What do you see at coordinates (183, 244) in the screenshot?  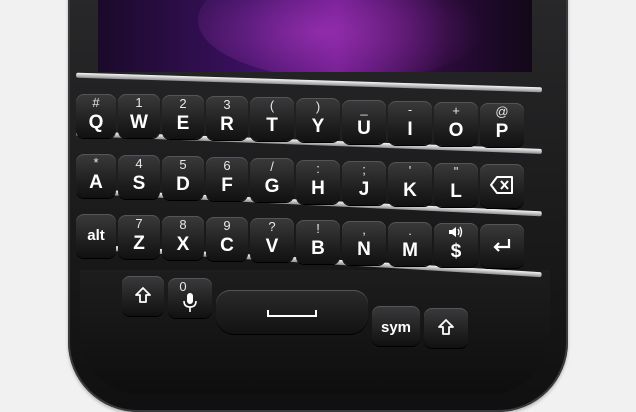 I see `key-main-label: X` at bounding box center [183, 244].